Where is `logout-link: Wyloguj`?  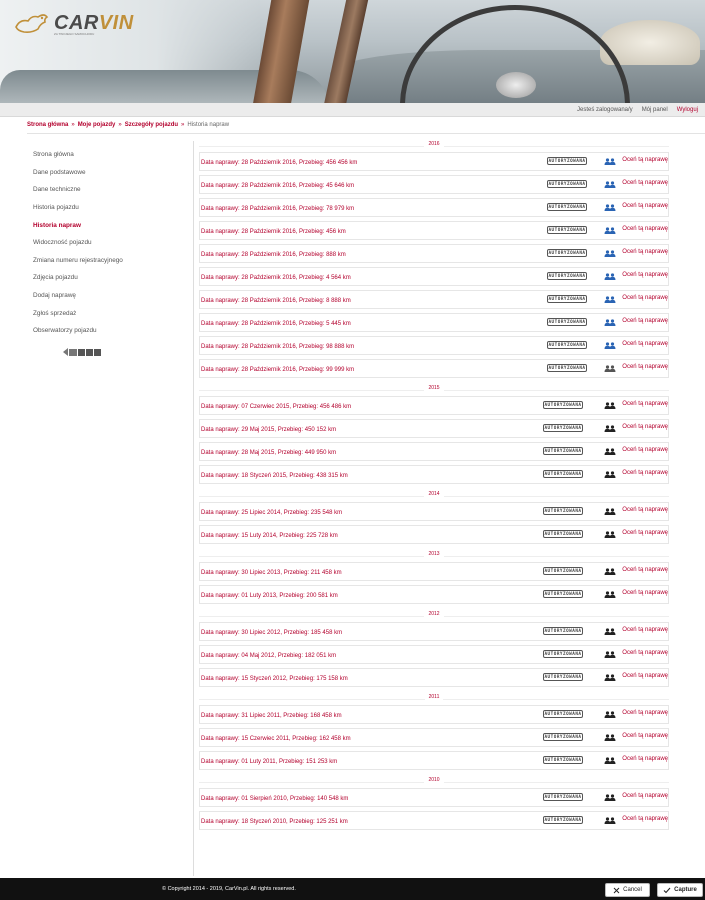
logout-link: Wyloguj is located at coordinates (687, 110).